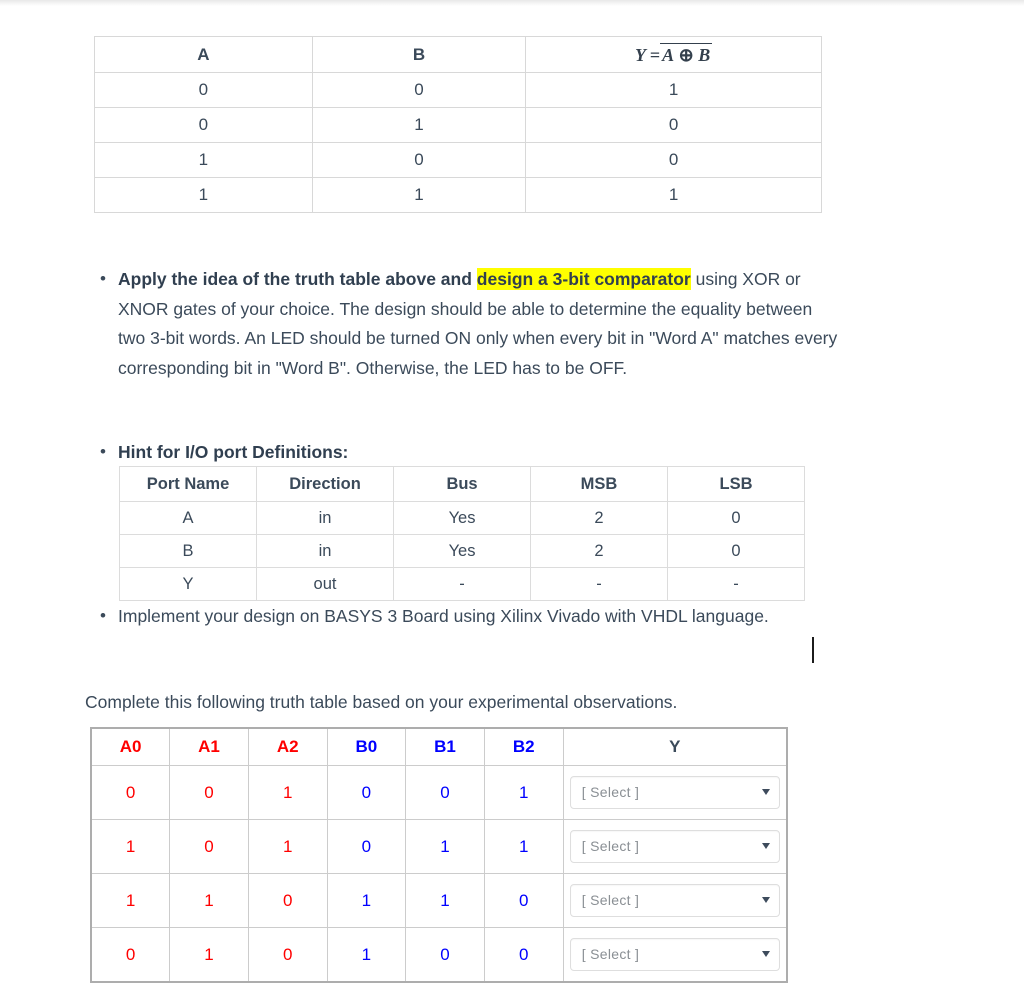  I want to click on y-select-dropdown-row-3: [ Select ], so click(674, 900).